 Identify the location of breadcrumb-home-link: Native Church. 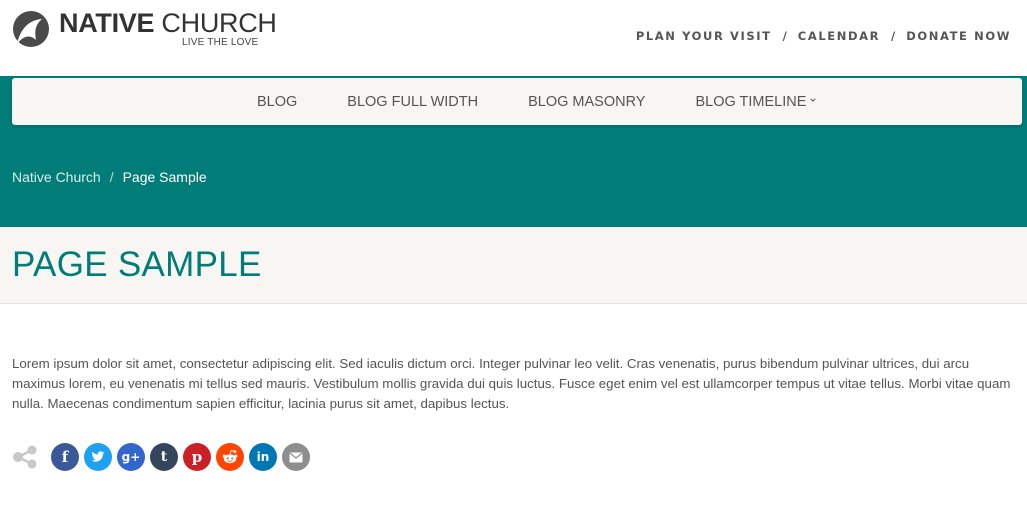
(56, 177).